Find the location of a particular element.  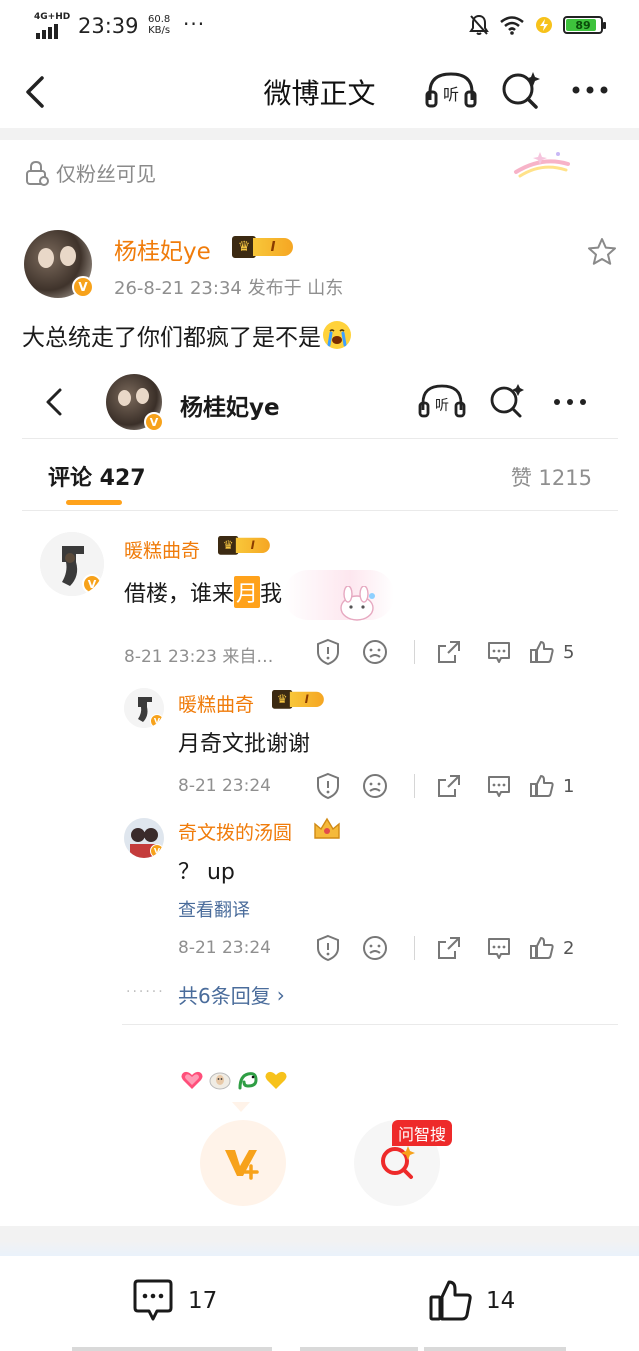

visibility-text: 仅粉丝可见 is located at coordinates (106, 174).